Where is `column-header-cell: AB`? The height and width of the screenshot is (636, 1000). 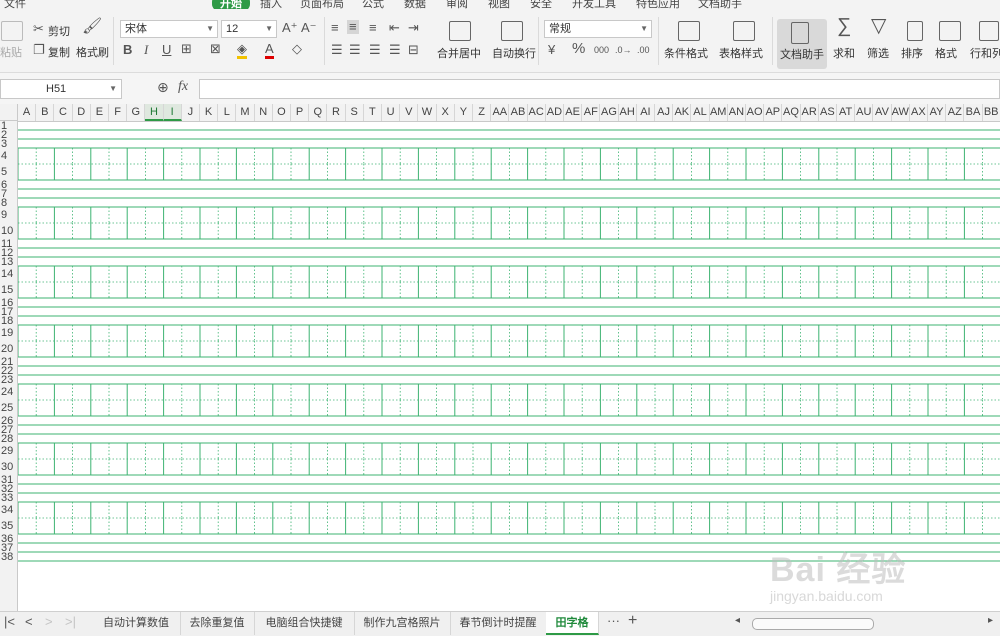
column-header-cell: AB is located at coordinates (518, 112).